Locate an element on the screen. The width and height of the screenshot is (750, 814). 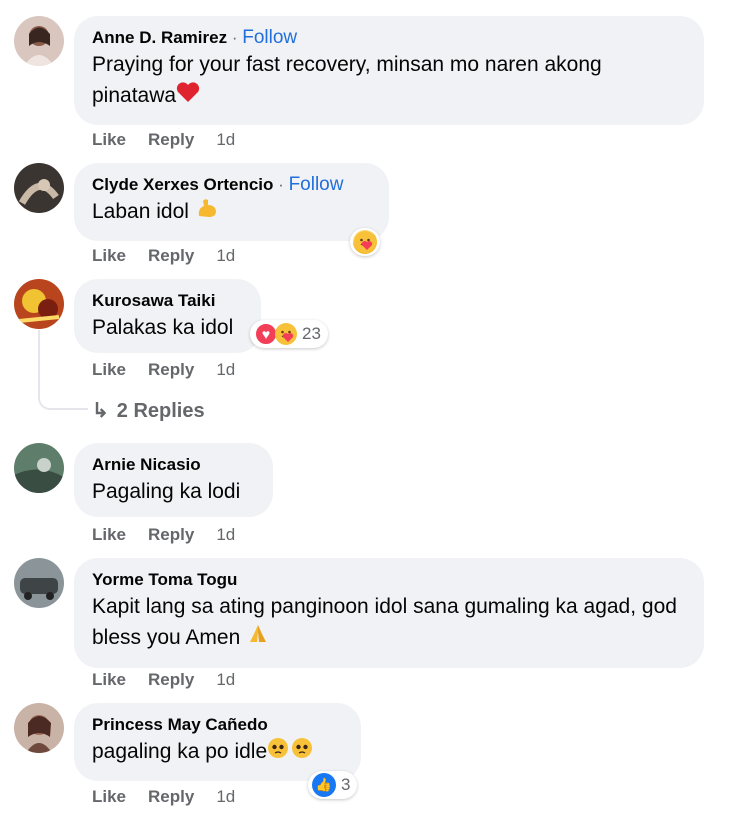
reactions-summary is located at coordinates (365, 242).